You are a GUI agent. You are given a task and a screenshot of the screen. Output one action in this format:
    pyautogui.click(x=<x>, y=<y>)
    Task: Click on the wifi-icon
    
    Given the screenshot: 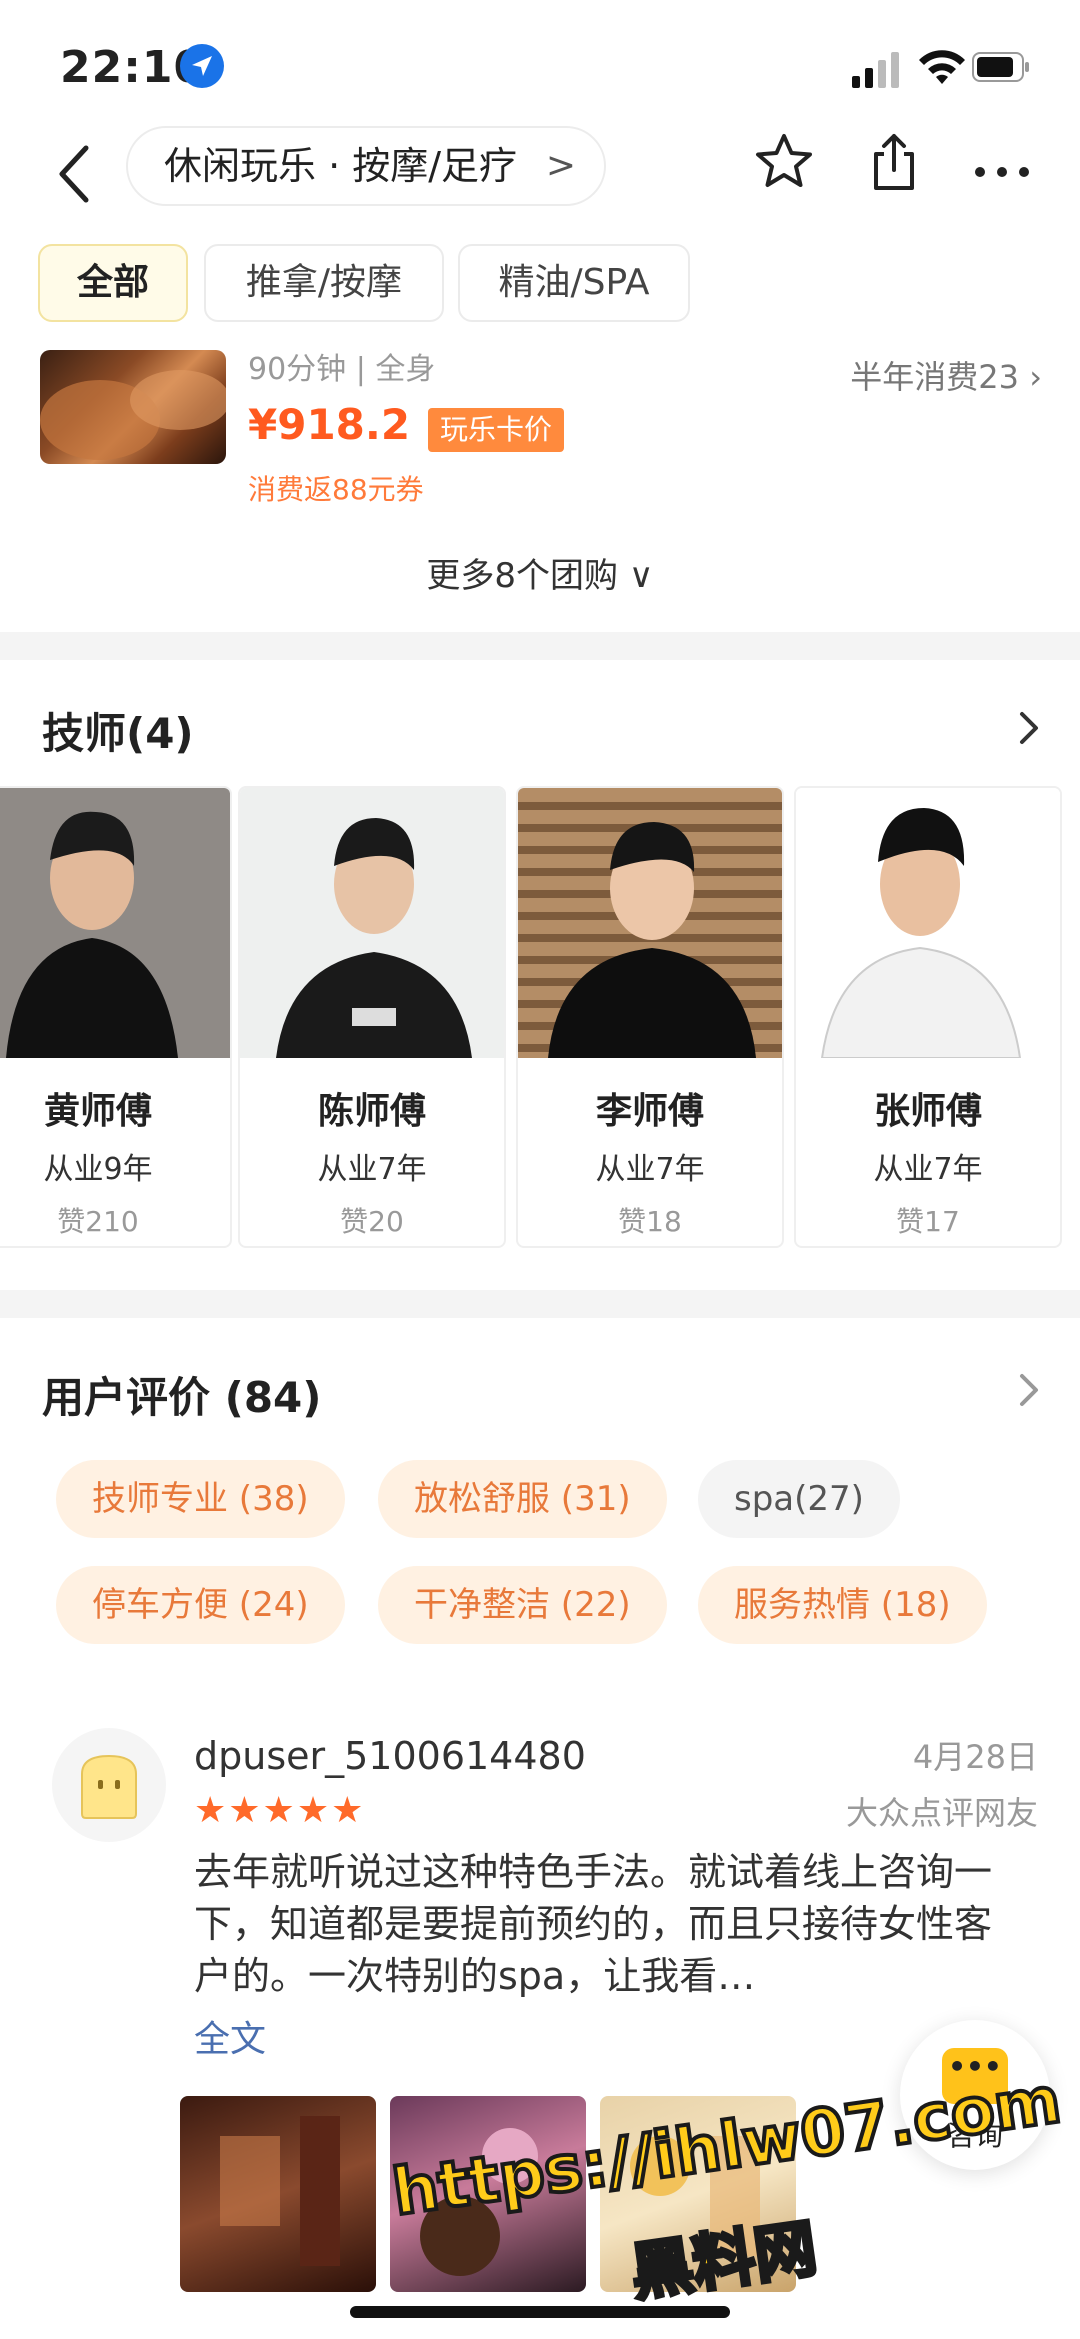 What is the action you would take?
    pyautogui.click(x=942, y=67)
    